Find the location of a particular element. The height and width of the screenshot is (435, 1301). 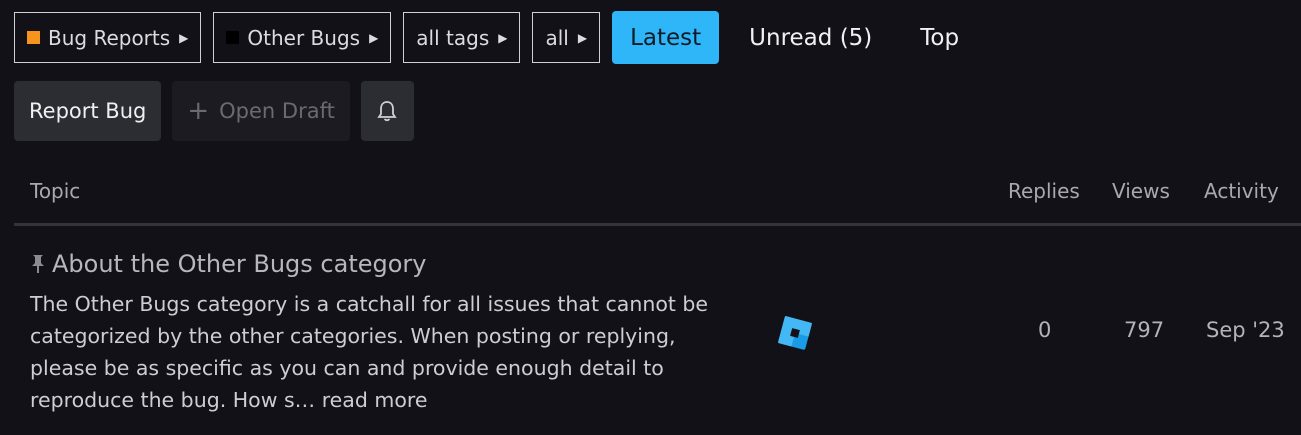

plus-icon: + is located at coordinates (198, 111).